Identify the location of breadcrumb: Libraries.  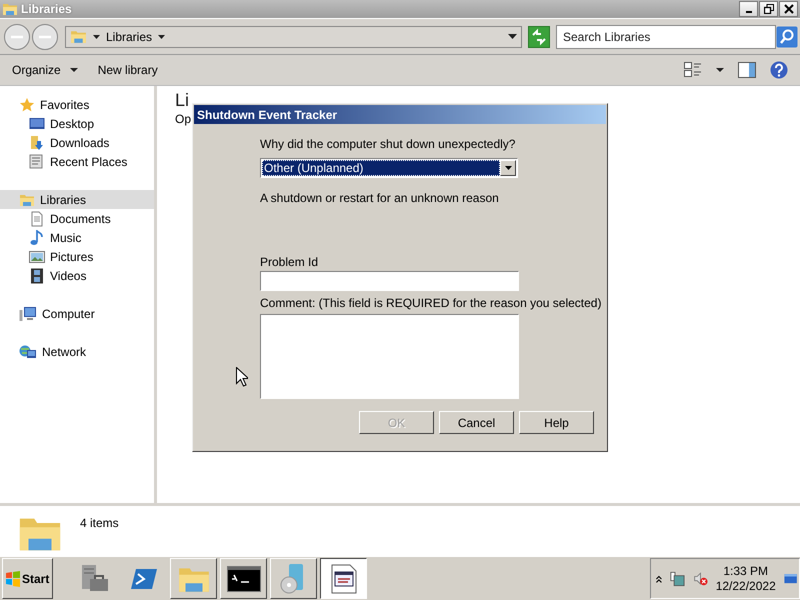
(129, 37).